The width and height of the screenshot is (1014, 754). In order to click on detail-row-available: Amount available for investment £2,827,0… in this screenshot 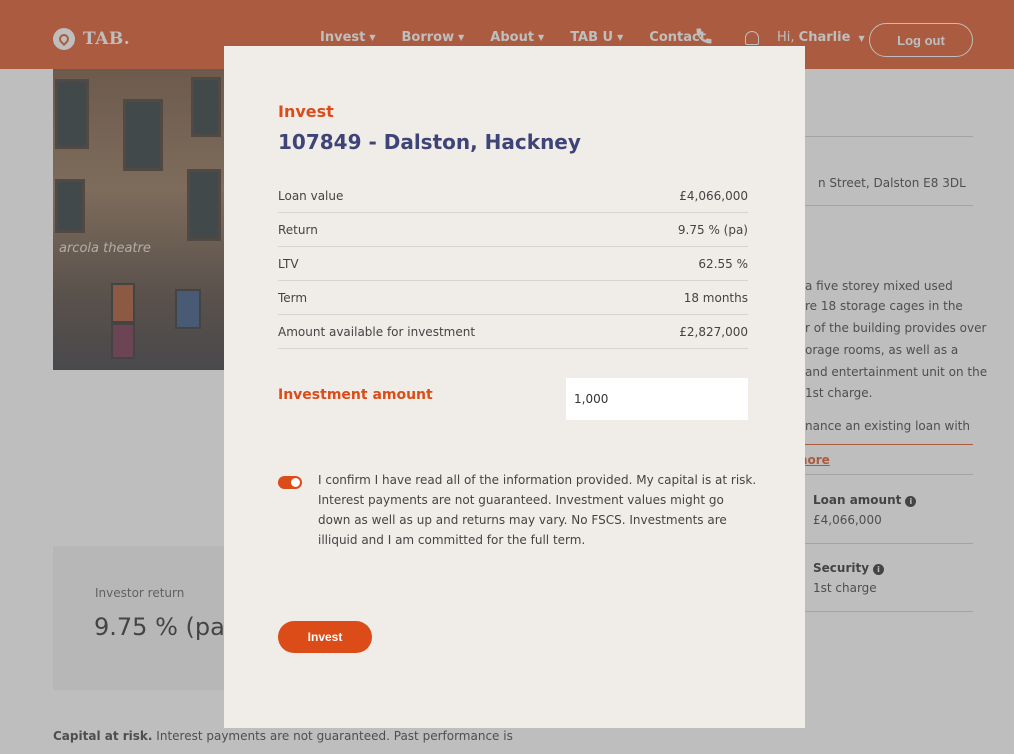, I will do `click(513, 332)`.